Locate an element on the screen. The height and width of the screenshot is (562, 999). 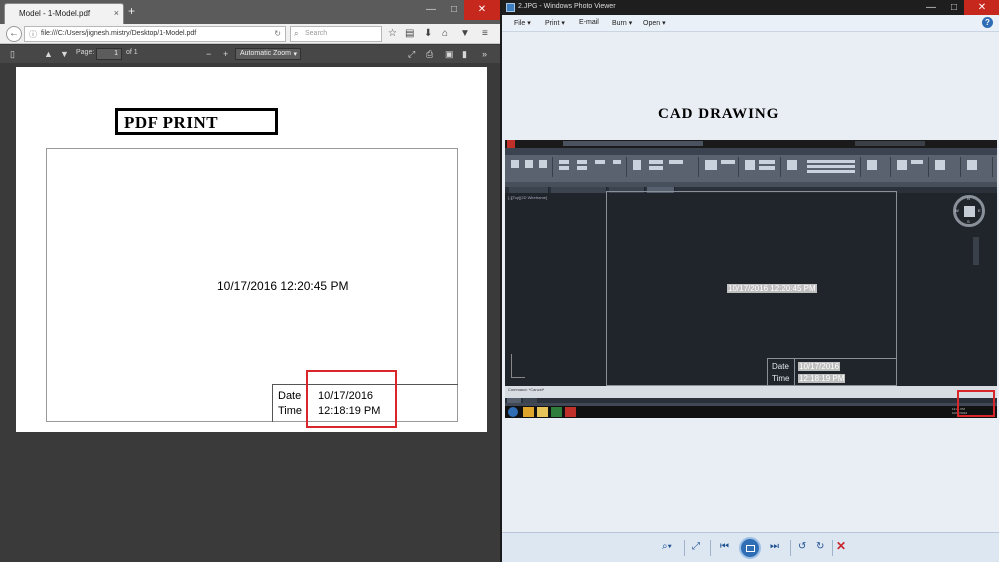
highlight-box is located at coordinates (351, 399).